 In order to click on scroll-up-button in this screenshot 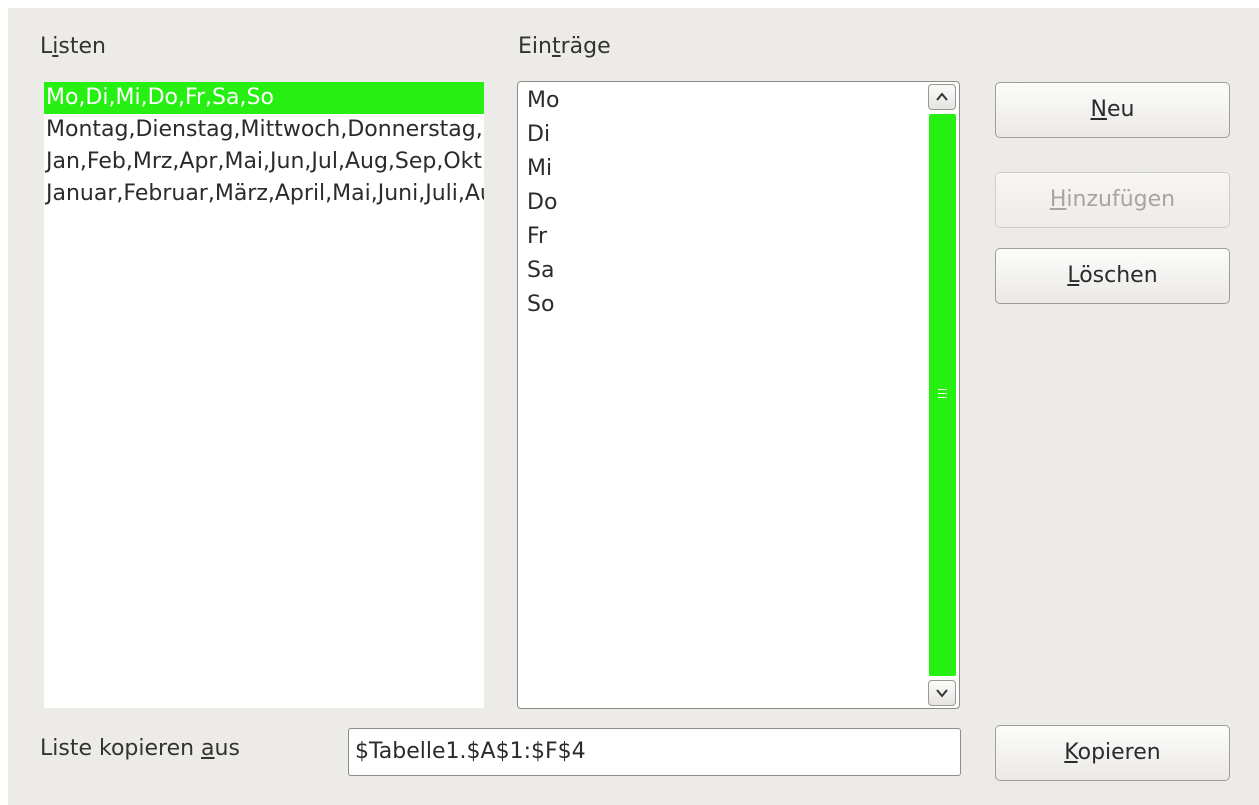, I will do `click(942, 97)`.